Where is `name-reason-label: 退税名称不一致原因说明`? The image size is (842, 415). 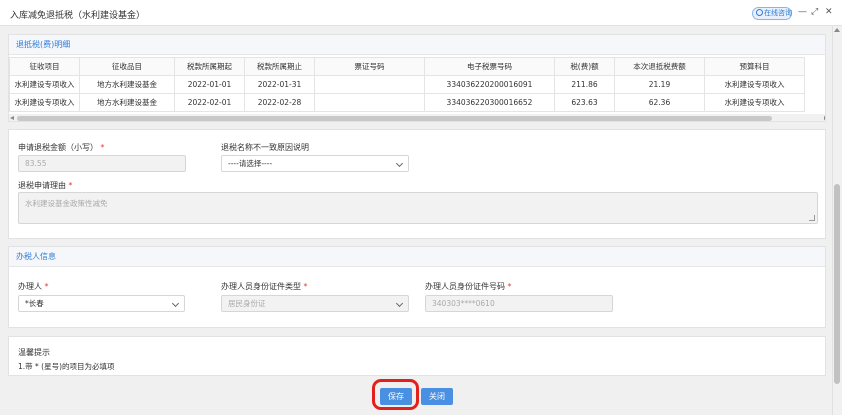
name-reason-label: 退税名称不一致原因说明 is located at coordinates (265, 147).